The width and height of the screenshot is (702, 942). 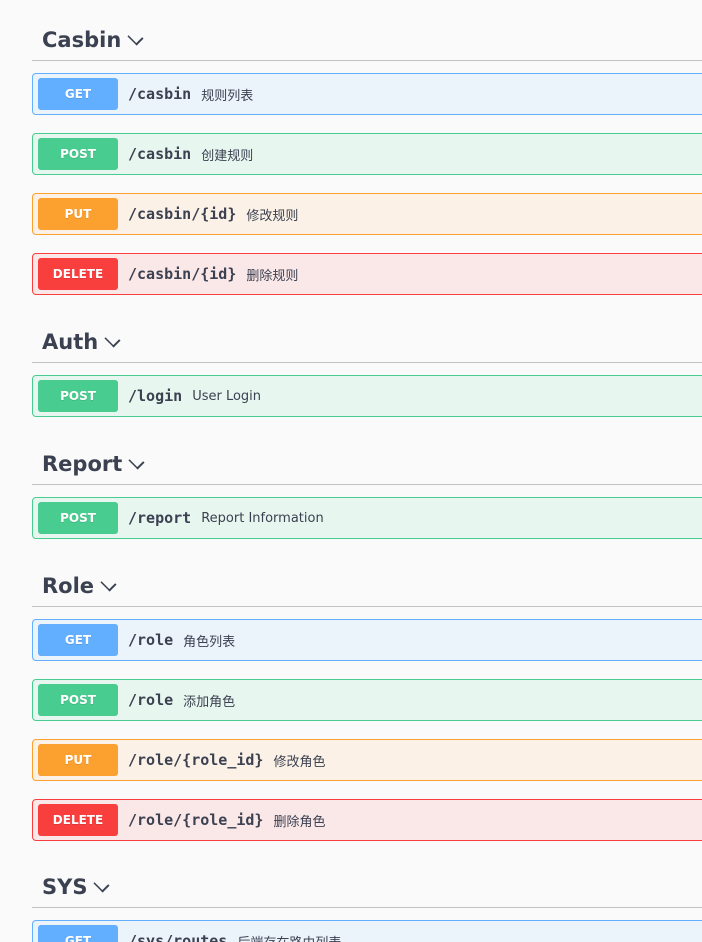 I want to click on operation-get-casbin: GET /casbin 规则列表, so click(x=367, y=94).